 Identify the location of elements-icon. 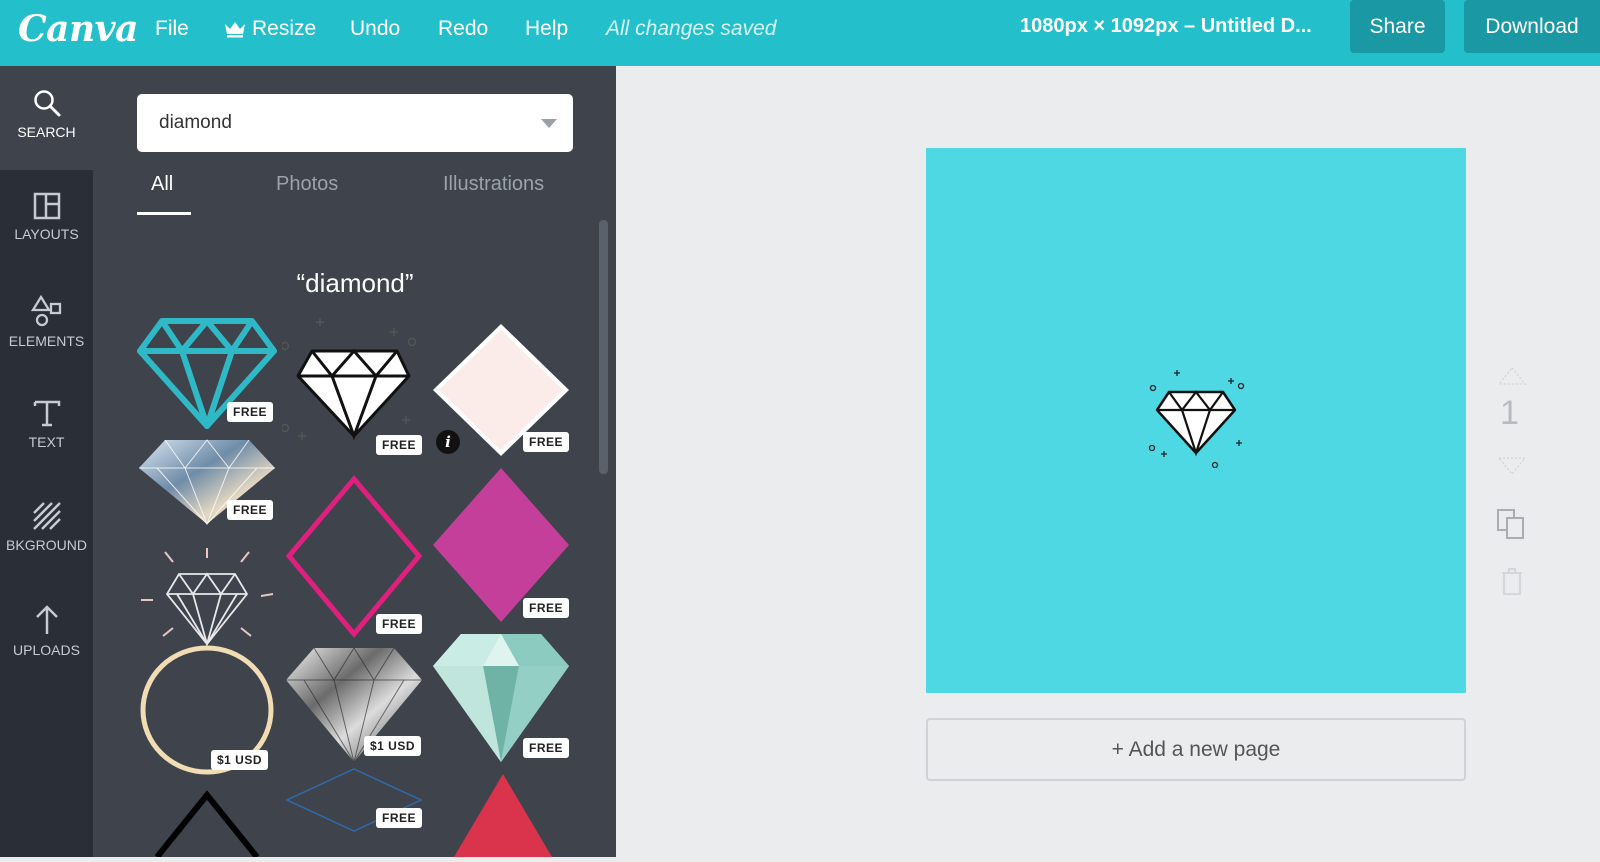
(45, 311).